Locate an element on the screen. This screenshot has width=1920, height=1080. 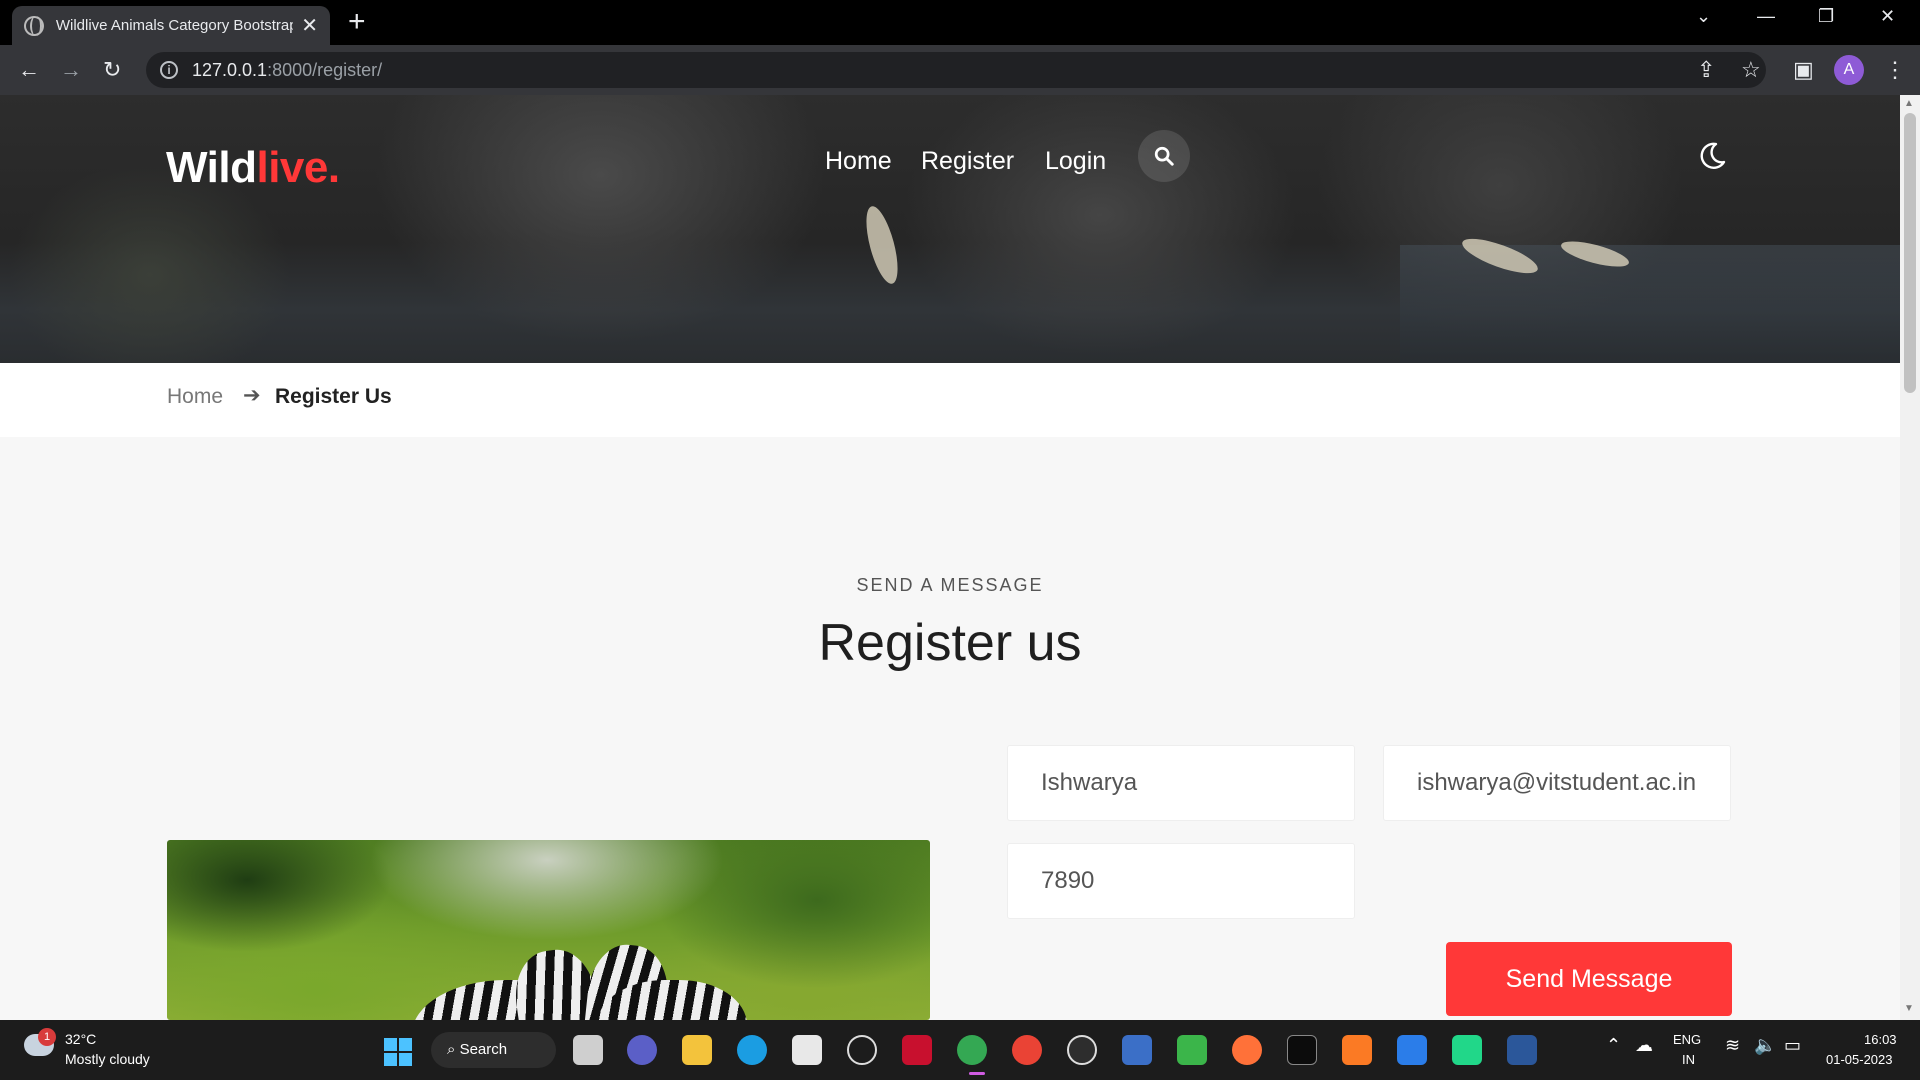
chrome-icon is located at coordinates (1027, 1050).